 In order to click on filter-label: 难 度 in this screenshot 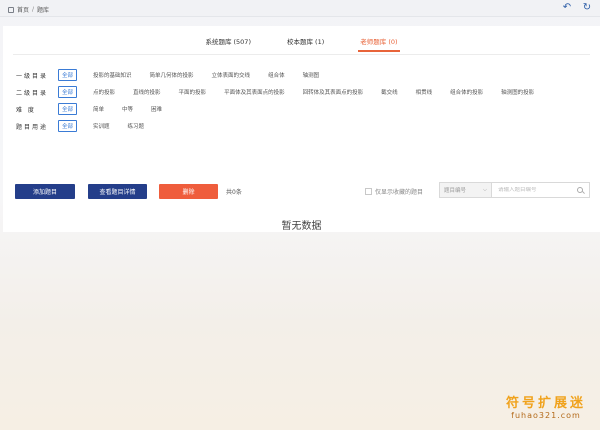, I will do `click(26, 110)`.